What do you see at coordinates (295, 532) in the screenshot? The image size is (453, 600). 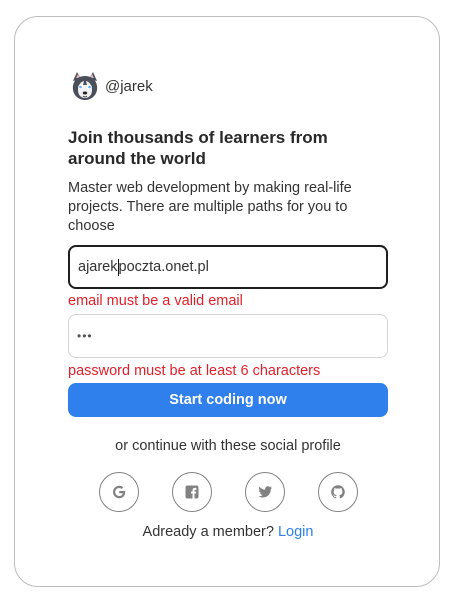 I see `login-link: Login` at bounding box center [295, 532].